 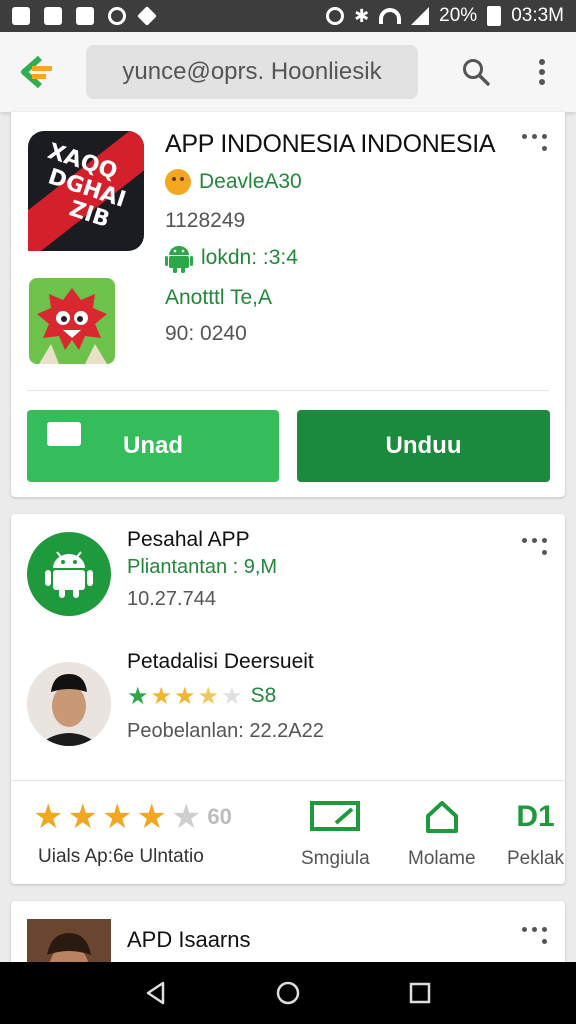 I want to click on unduh-label: Unduu, so click(x=423, y=445).